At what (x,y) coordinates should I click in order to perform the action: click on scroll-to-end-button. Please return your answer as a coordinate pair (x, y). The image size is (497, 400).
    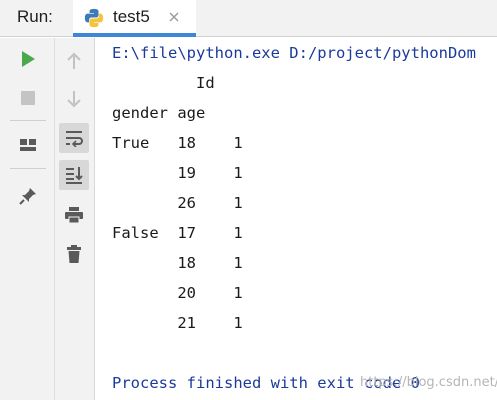
    Looking at the image, I should click on (74, 175).